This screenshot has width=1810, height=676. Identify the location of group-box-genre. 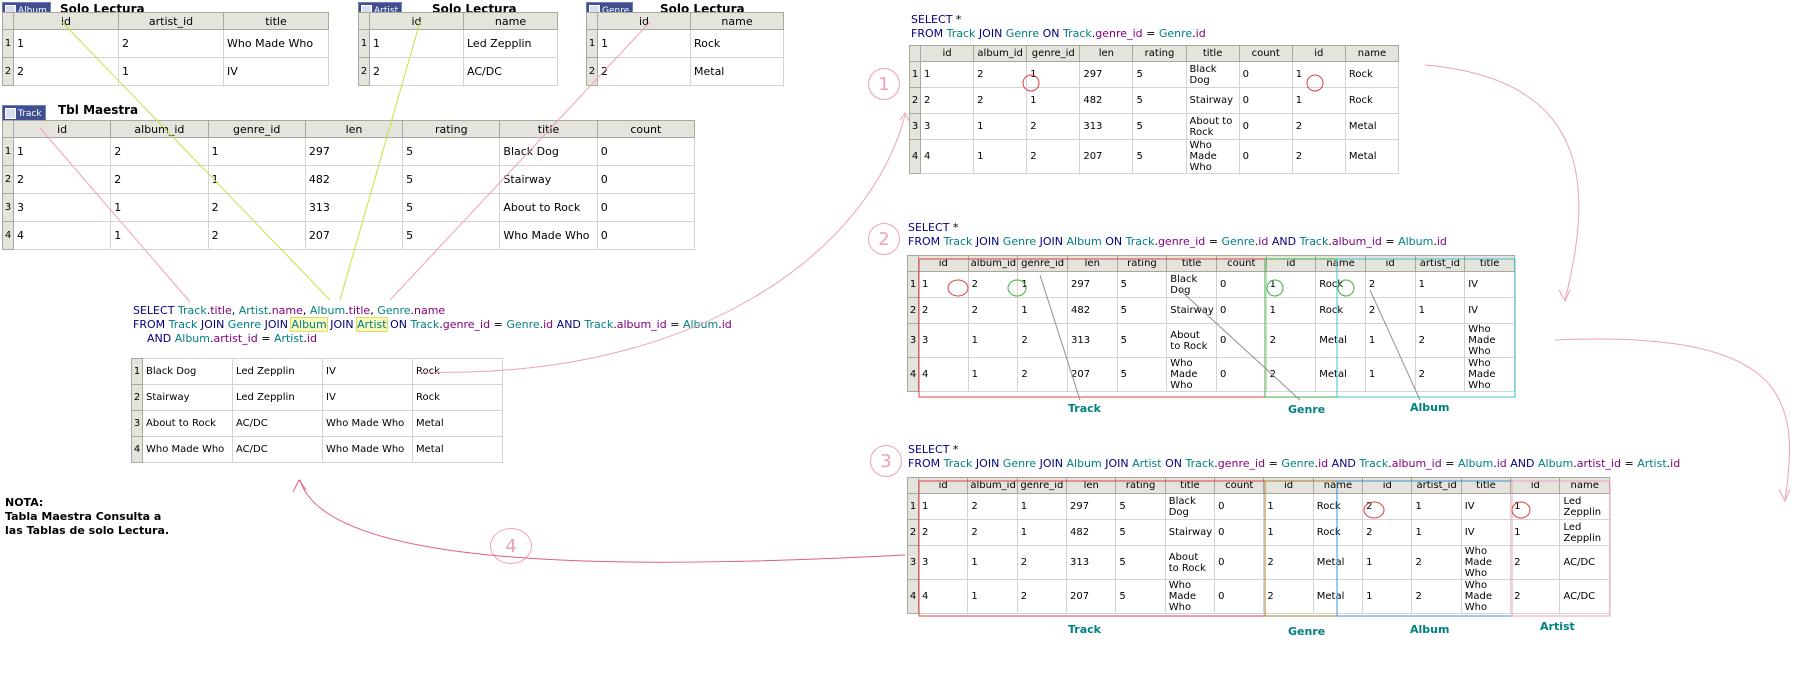
(1301, 548).